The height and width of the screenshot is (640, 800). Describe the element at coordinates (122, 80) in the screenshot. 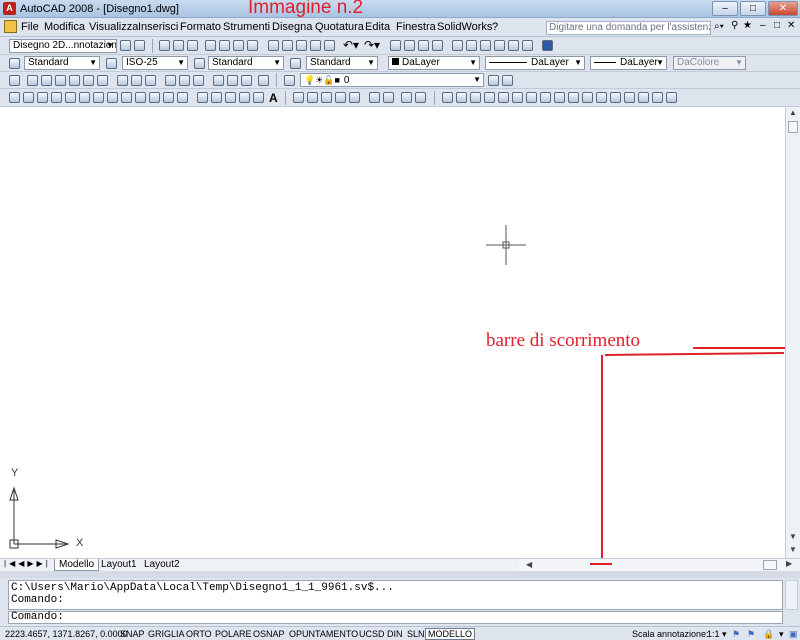

I see `angular-dim-icon` at that location.